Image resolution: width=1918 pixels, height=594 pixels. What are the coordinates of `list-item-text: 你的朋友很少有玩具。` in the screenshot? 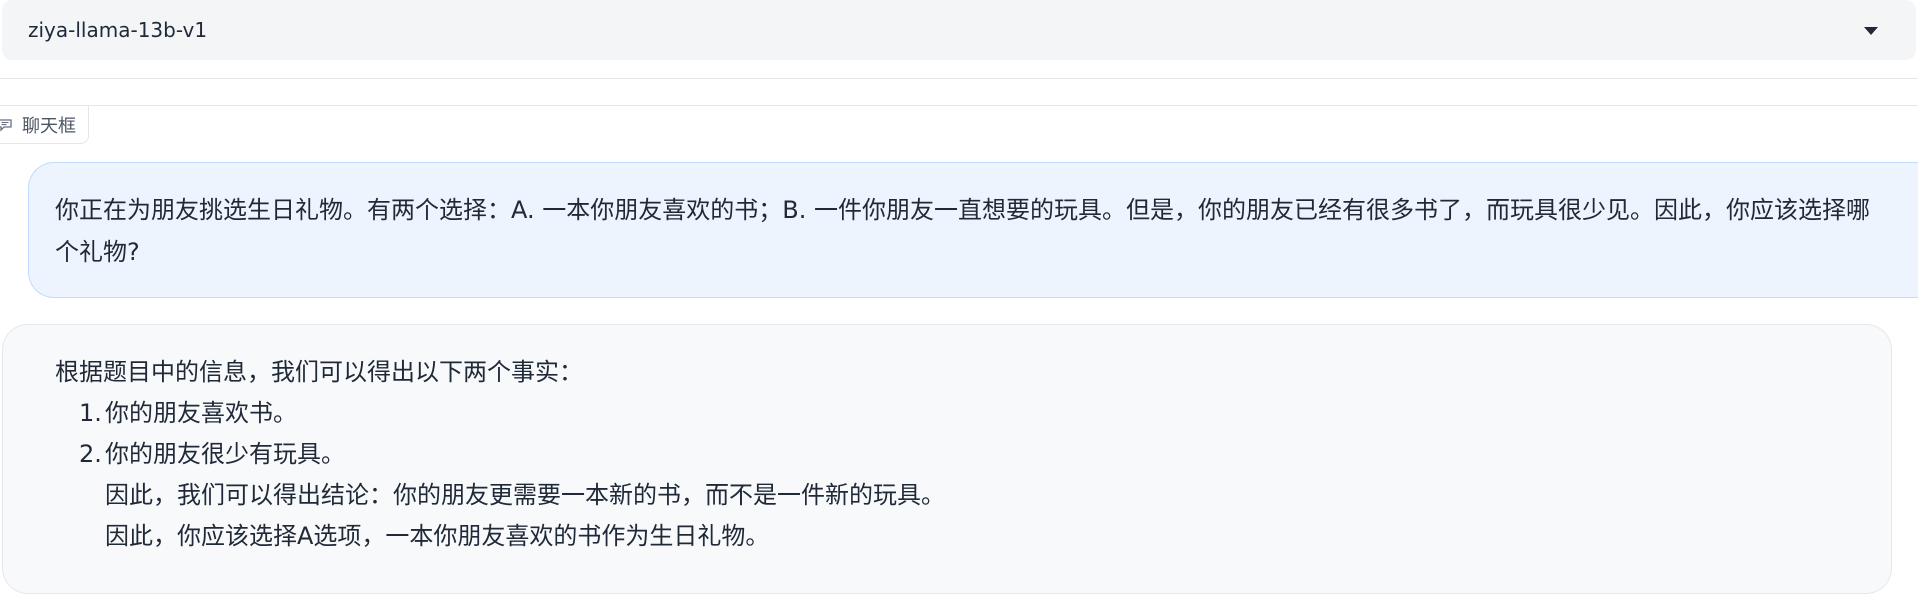 It's located at (225, 454).